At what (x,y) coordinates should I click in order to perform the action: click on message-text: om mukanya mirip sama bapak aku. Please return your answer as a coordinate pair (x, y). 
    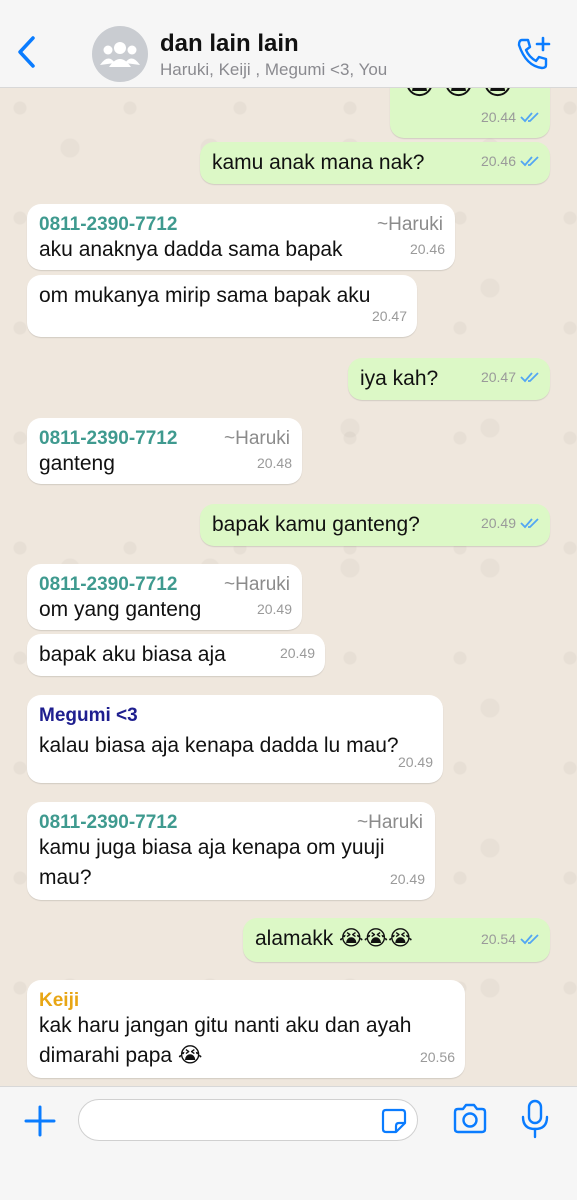
    Looking at the image, I should click on (205, 295).